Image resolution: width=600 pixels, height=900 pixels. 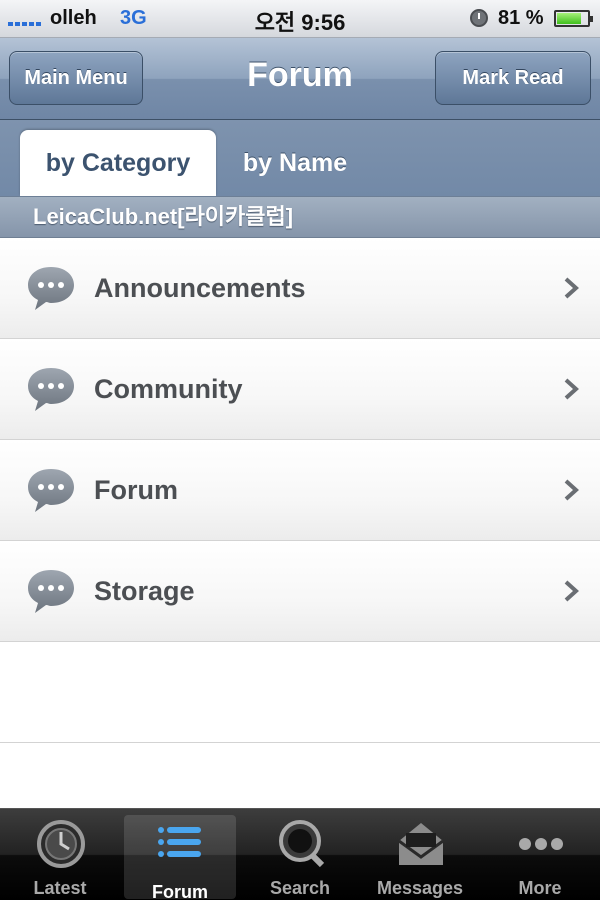 What do you see at coordinates (295, 163) in the screenshot?
I see `tab-by-name: by Name` at bounding box center [295, 163].